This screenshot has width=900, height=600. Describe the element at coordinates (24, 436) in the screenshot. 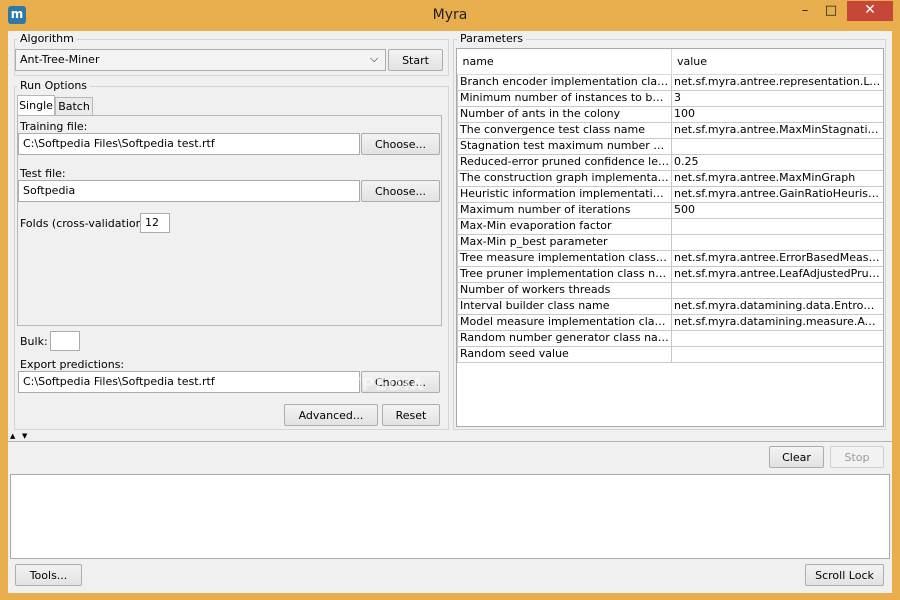

I see `collapse-down-arrow-icon: ▼` at that location.